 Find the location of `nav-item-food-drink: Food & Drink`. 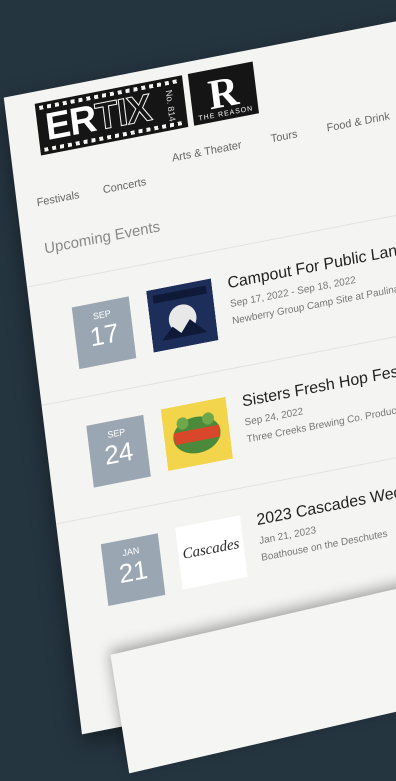

nav-item-food-drink: Food & Drink is located at coordinates (358, 122).